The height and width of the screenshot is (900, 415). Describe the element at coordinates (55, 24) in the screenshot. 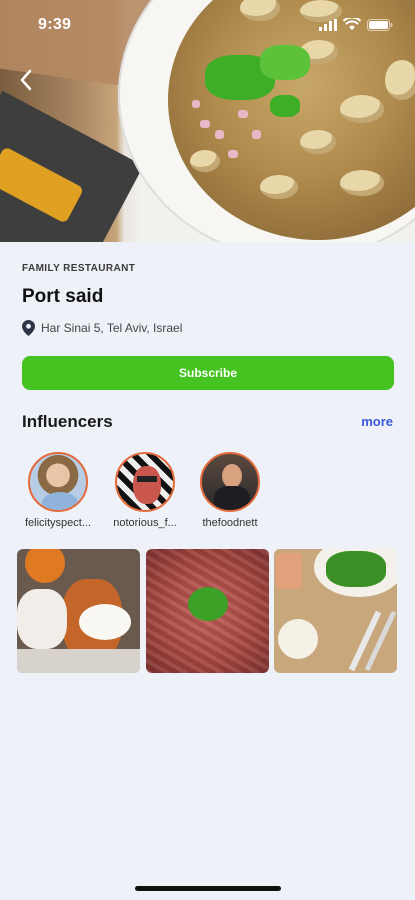

I see `status-time: 9:39` at that location.